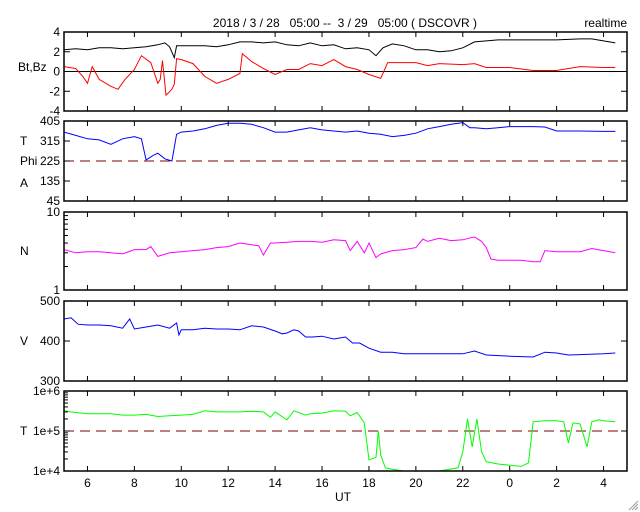  What do you see at coordinates (182, 483) in the screenshot?
I see `x-tick-label: 10` at bounding box center [182, 483].